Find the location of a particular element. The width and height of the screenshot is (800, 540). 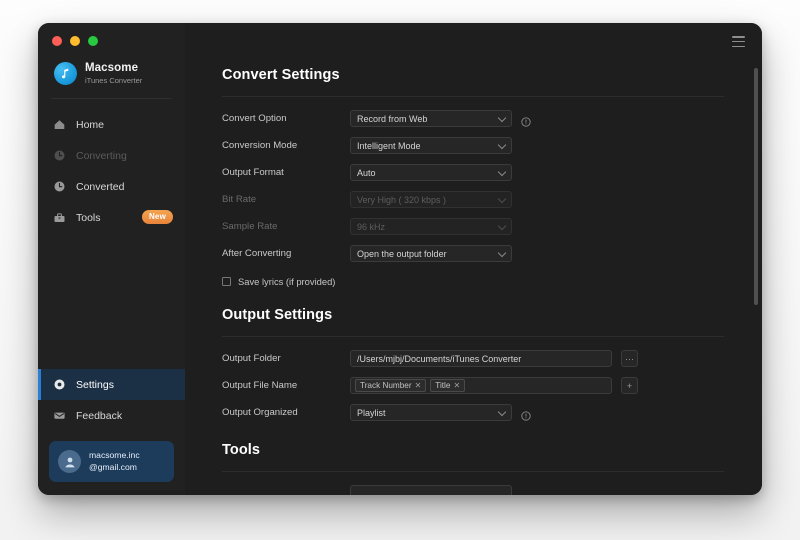

select-conversion-mode: Intelligent Mode is located at coordinates (431, 145).